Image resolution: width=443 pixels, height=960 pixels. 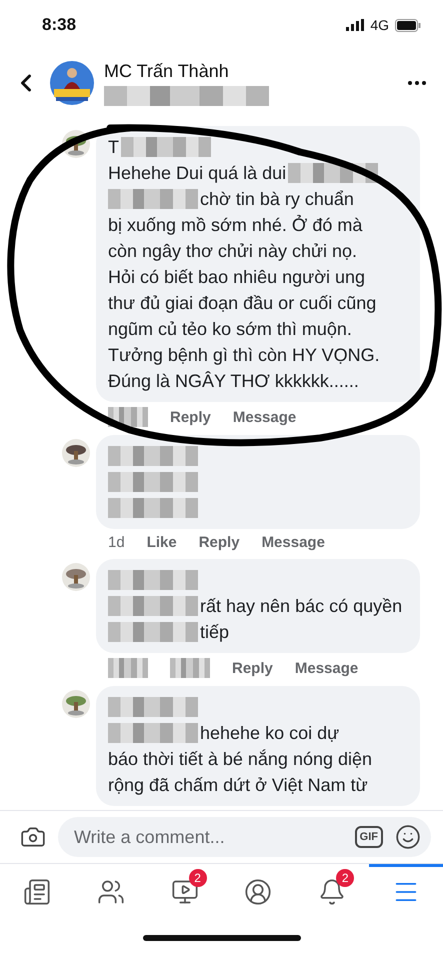 I want to click on comment-text: chờ tin bà ry chuẩn, so click(x=277, y=199).